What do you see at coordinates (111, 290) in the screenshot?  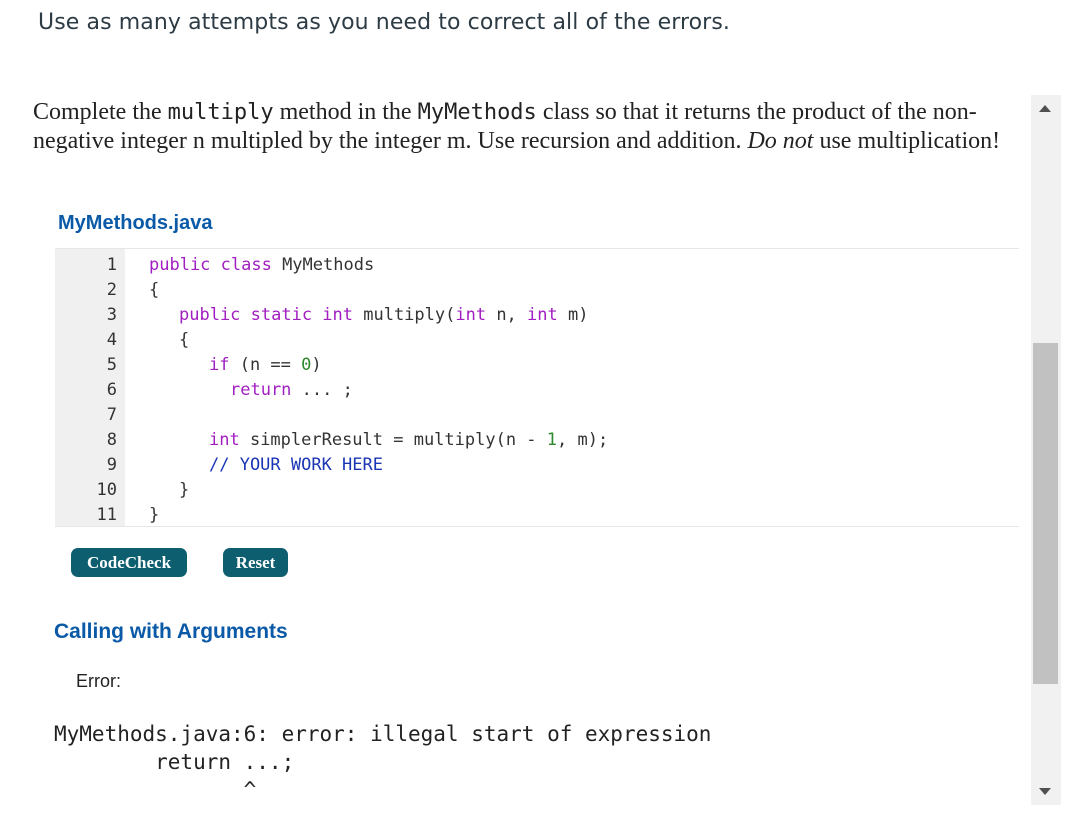 I see `line-number: 2` at bounding box center [111, 290].